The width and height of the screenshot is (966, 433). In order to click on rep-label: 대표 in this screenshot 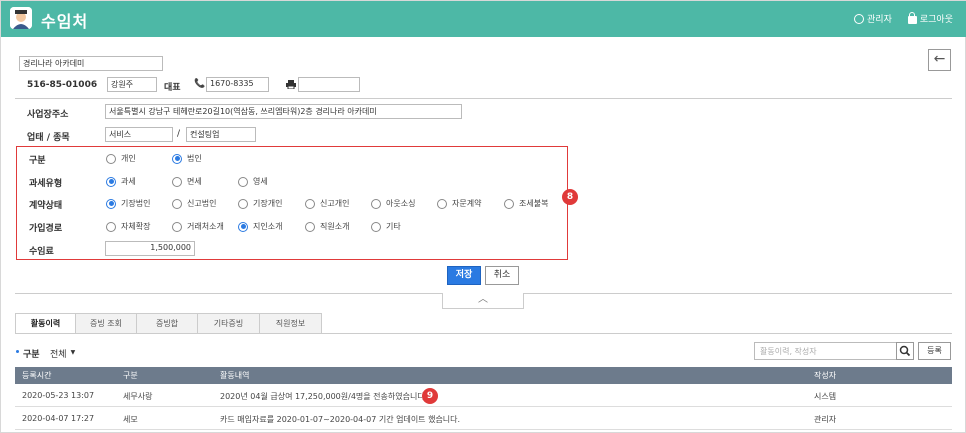, I will do `click(172, 88)`.